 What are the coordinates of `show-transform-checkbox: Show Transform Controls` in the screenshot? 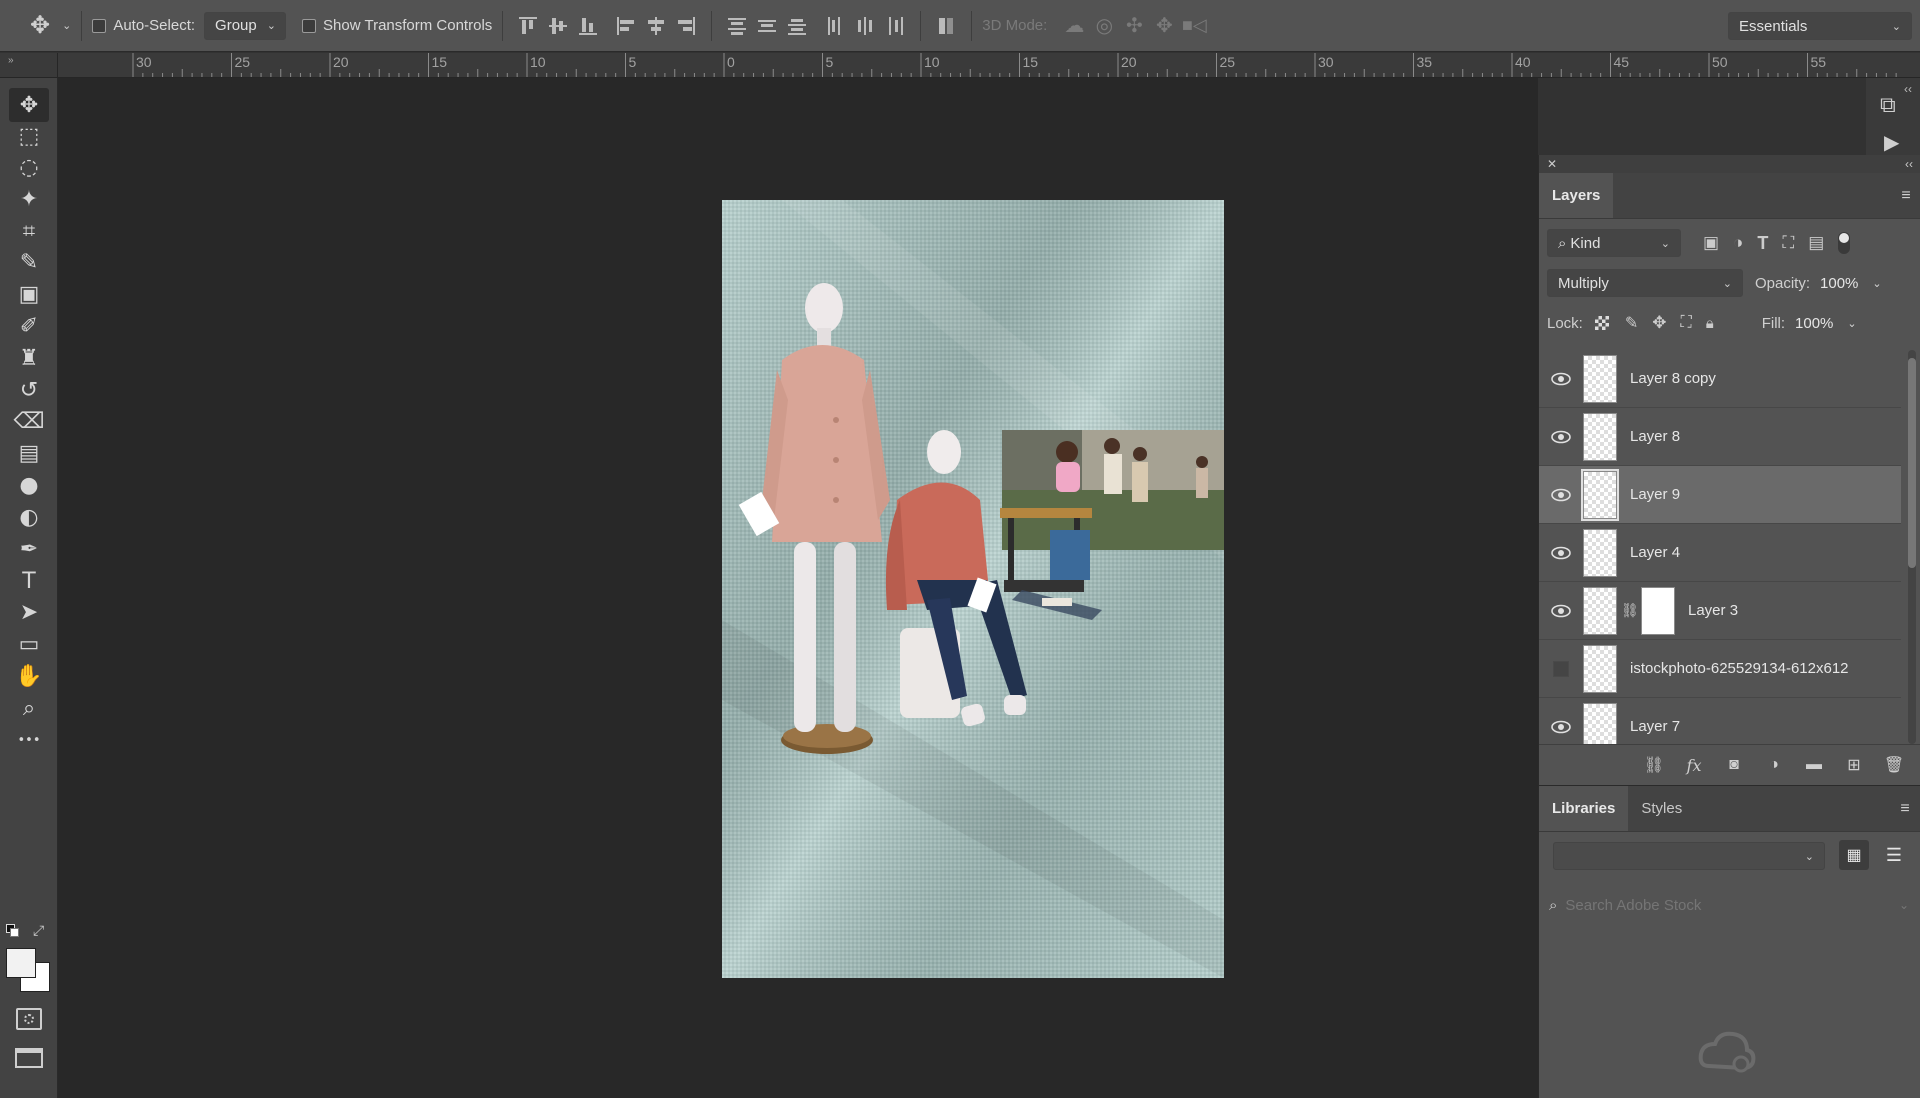 It's located at (397, 26).